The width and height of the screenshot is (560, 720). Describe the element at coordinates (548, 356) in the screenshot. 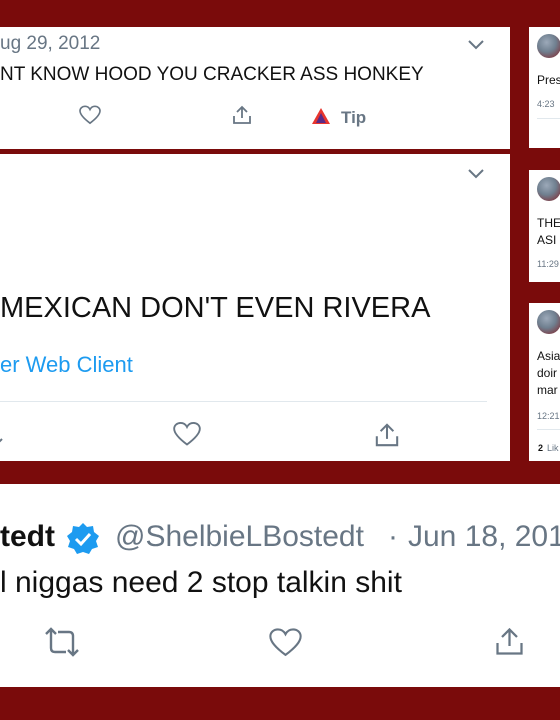

I see `tweet-text-line: Asia` at that location.